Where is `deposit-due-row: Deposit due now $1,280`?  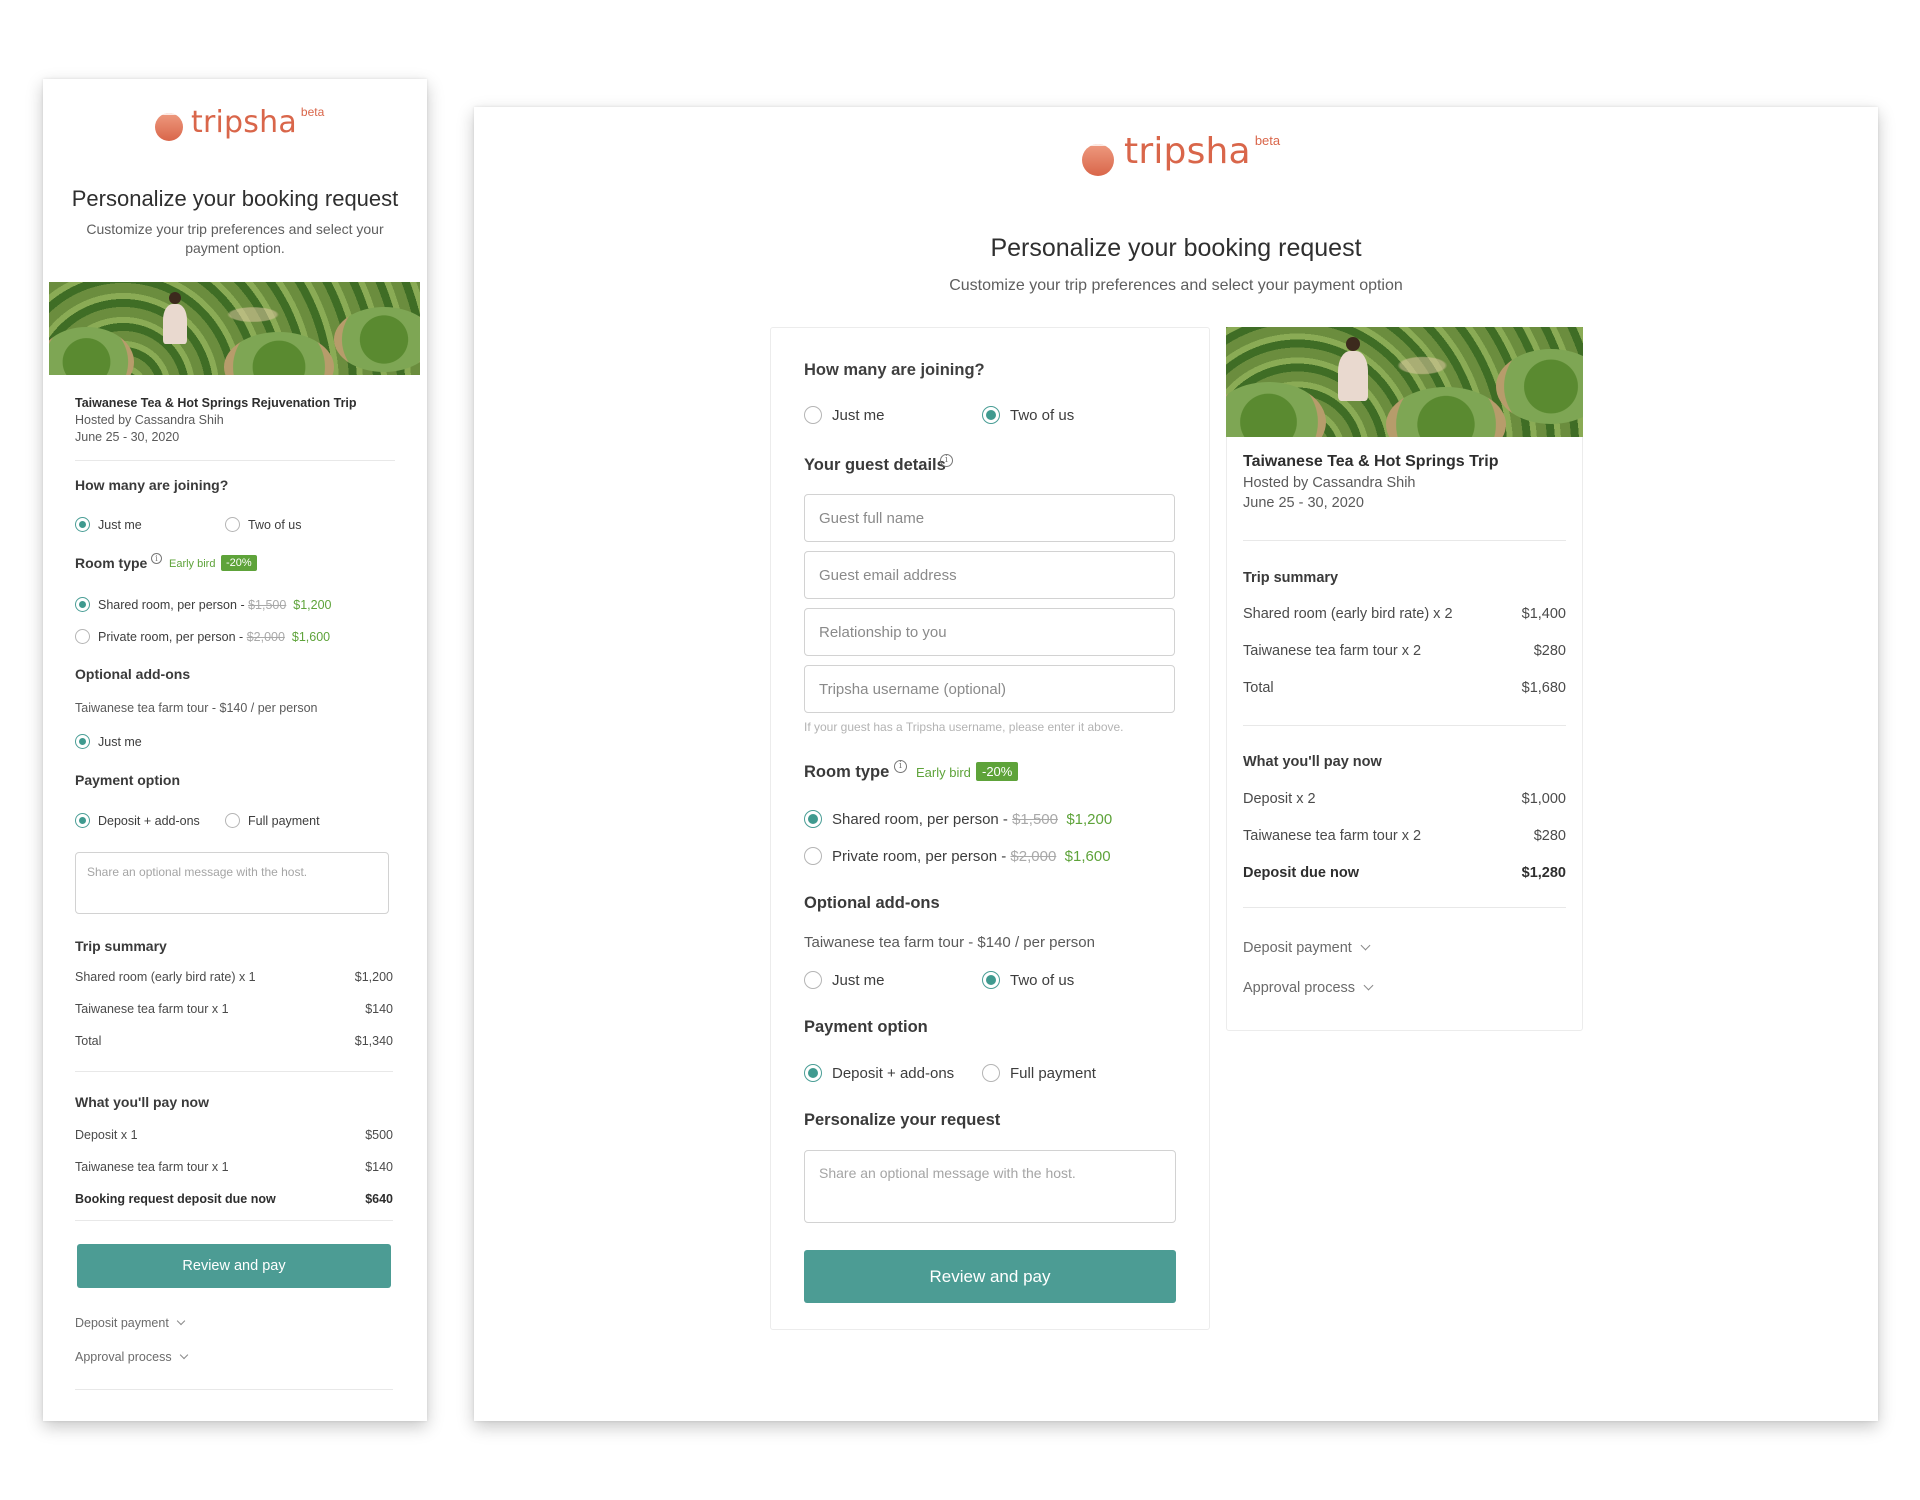
deposit-due-row: Deposit due now $1,280 is located at coordinates (1404, 873).